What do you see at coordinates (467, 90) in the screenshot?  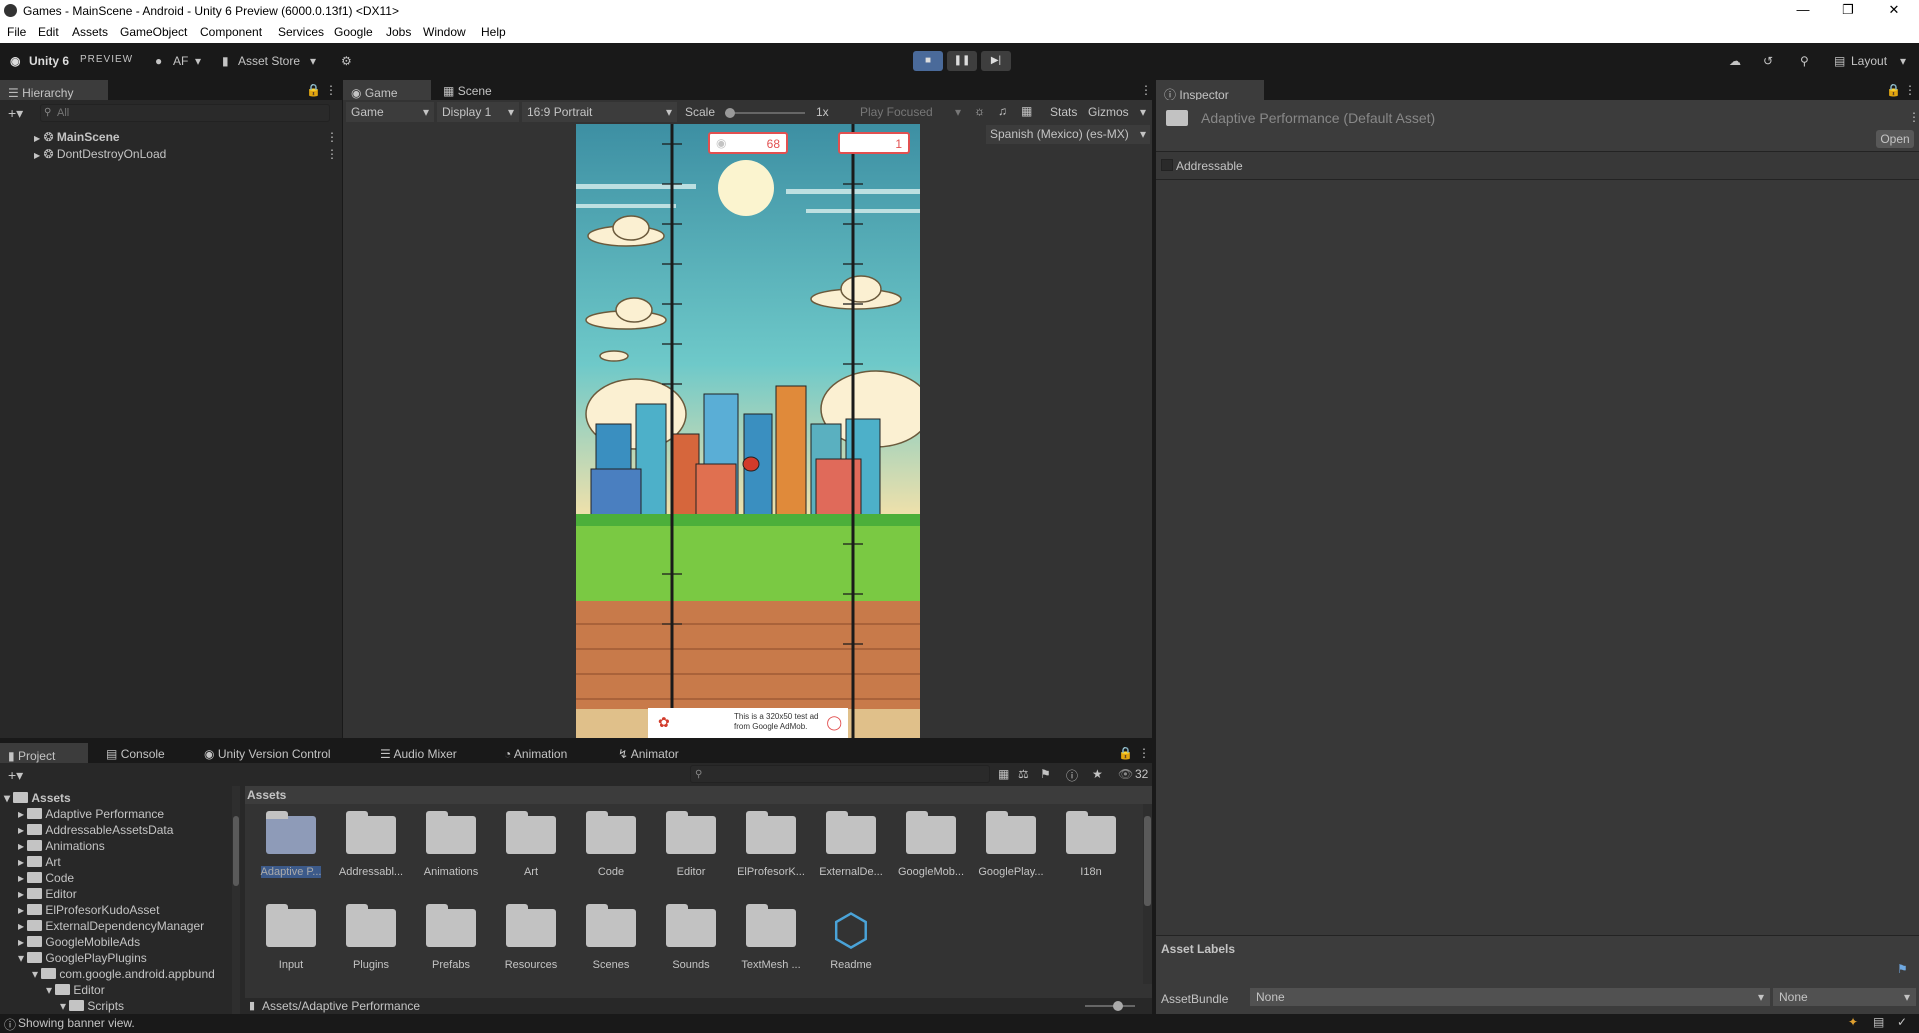 I see `tab-scene: ▦ Scene` at bounding box center [467, 90].